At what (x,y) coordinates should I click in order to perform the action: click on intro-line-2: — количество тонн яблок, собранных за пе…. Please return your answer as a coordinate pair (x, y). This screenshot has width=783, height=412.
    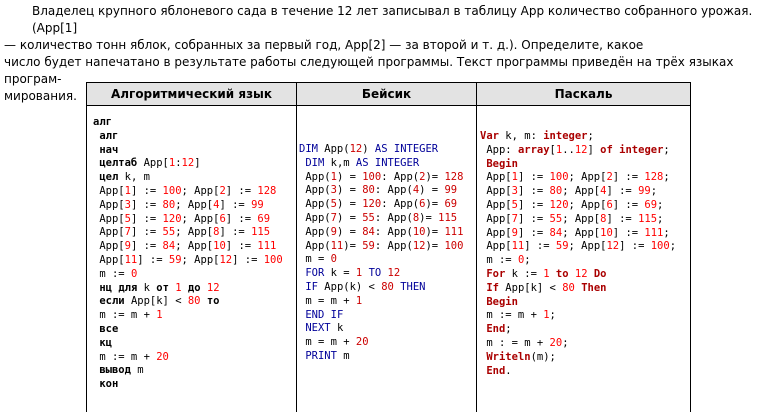
    Looking at the image, I should click on (391, 45).